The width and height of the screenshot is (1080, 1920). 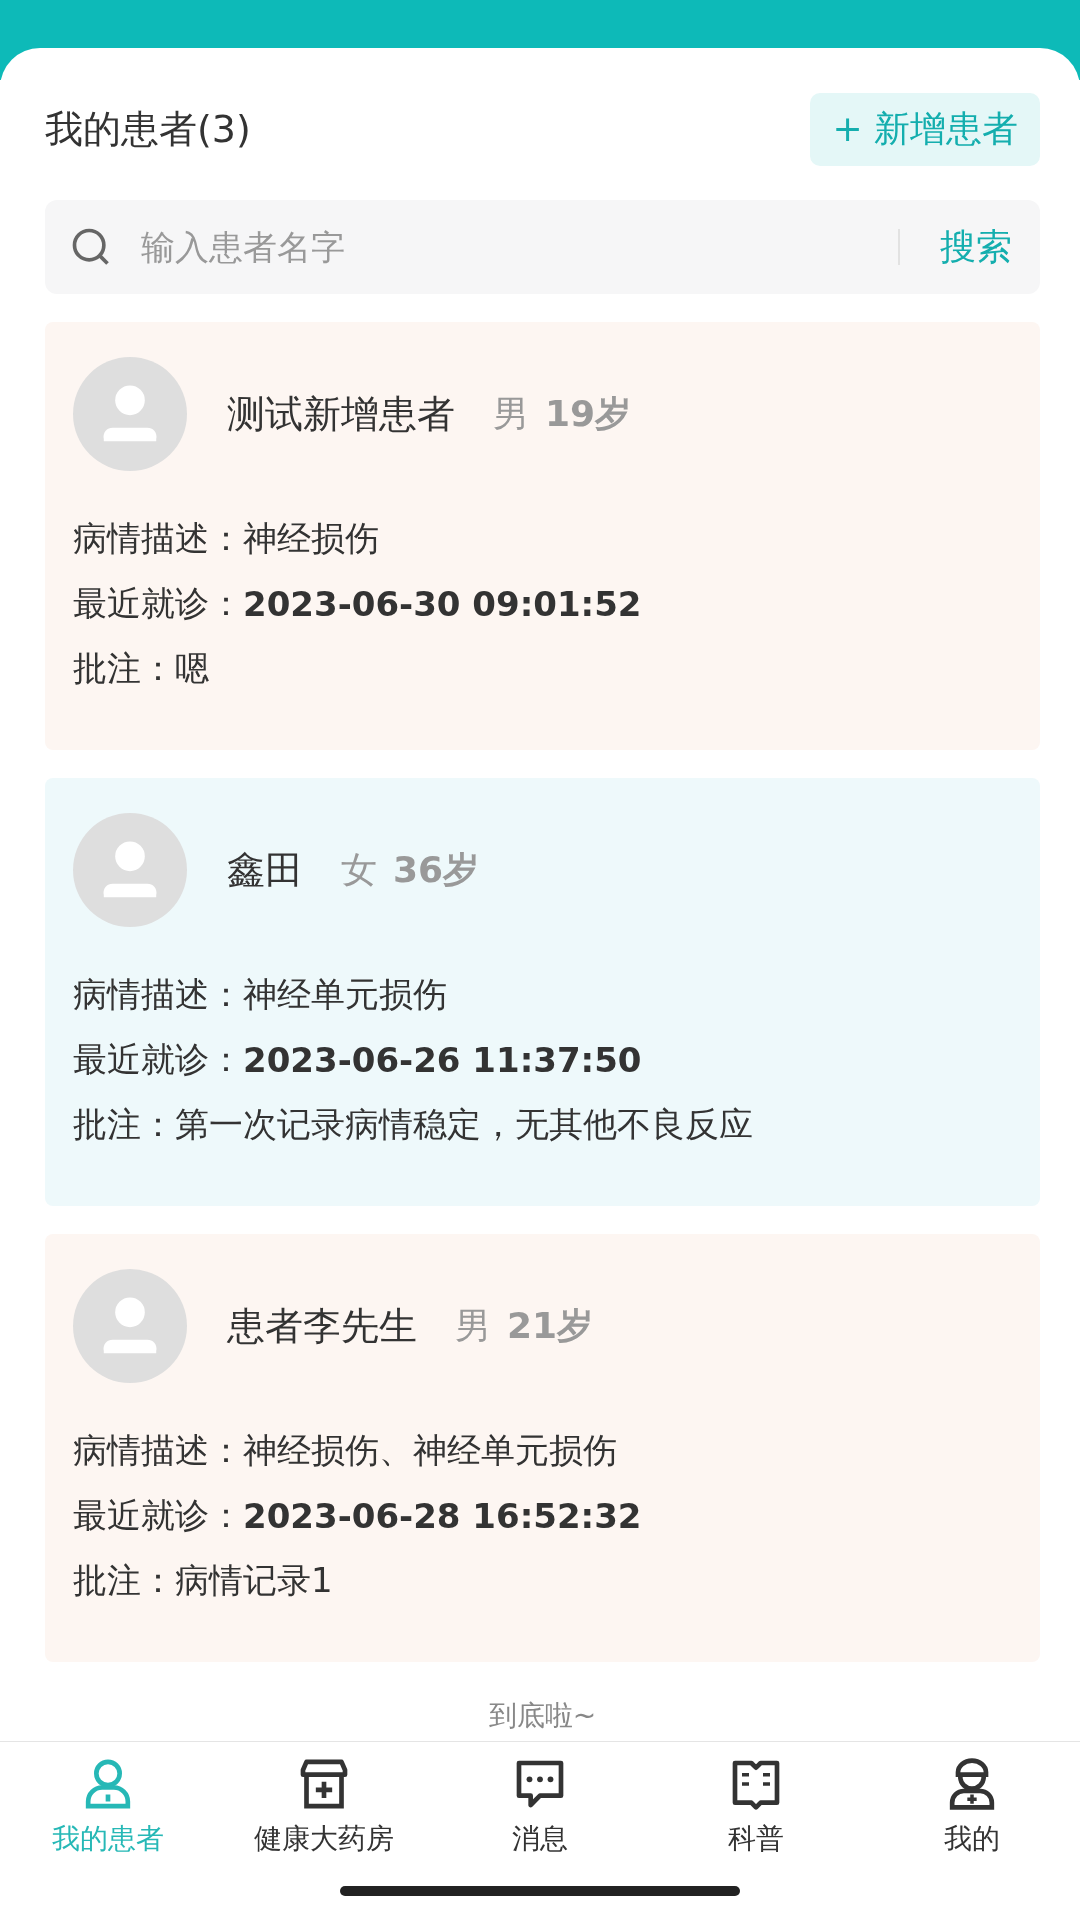 What do you see at coordinates (540, 1806) in the screenshot?
I see `nav-tab: 消息` at bounding box center [540, 1806].